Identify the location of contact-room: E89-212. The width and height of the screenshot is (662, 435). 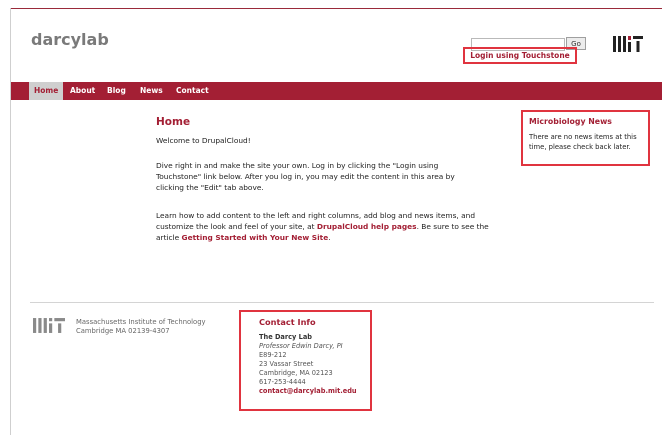
(273, 355).